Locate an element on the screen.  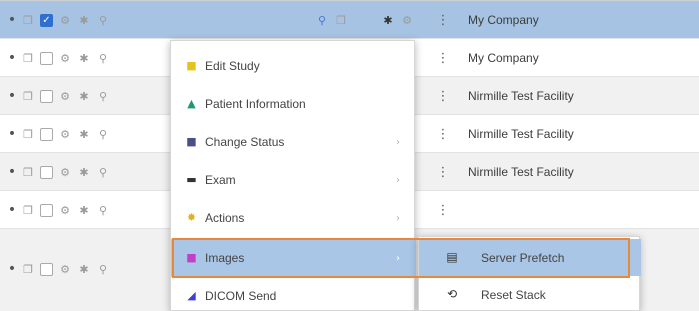
server-icon: ▤ is located at coordinates (452, 257).